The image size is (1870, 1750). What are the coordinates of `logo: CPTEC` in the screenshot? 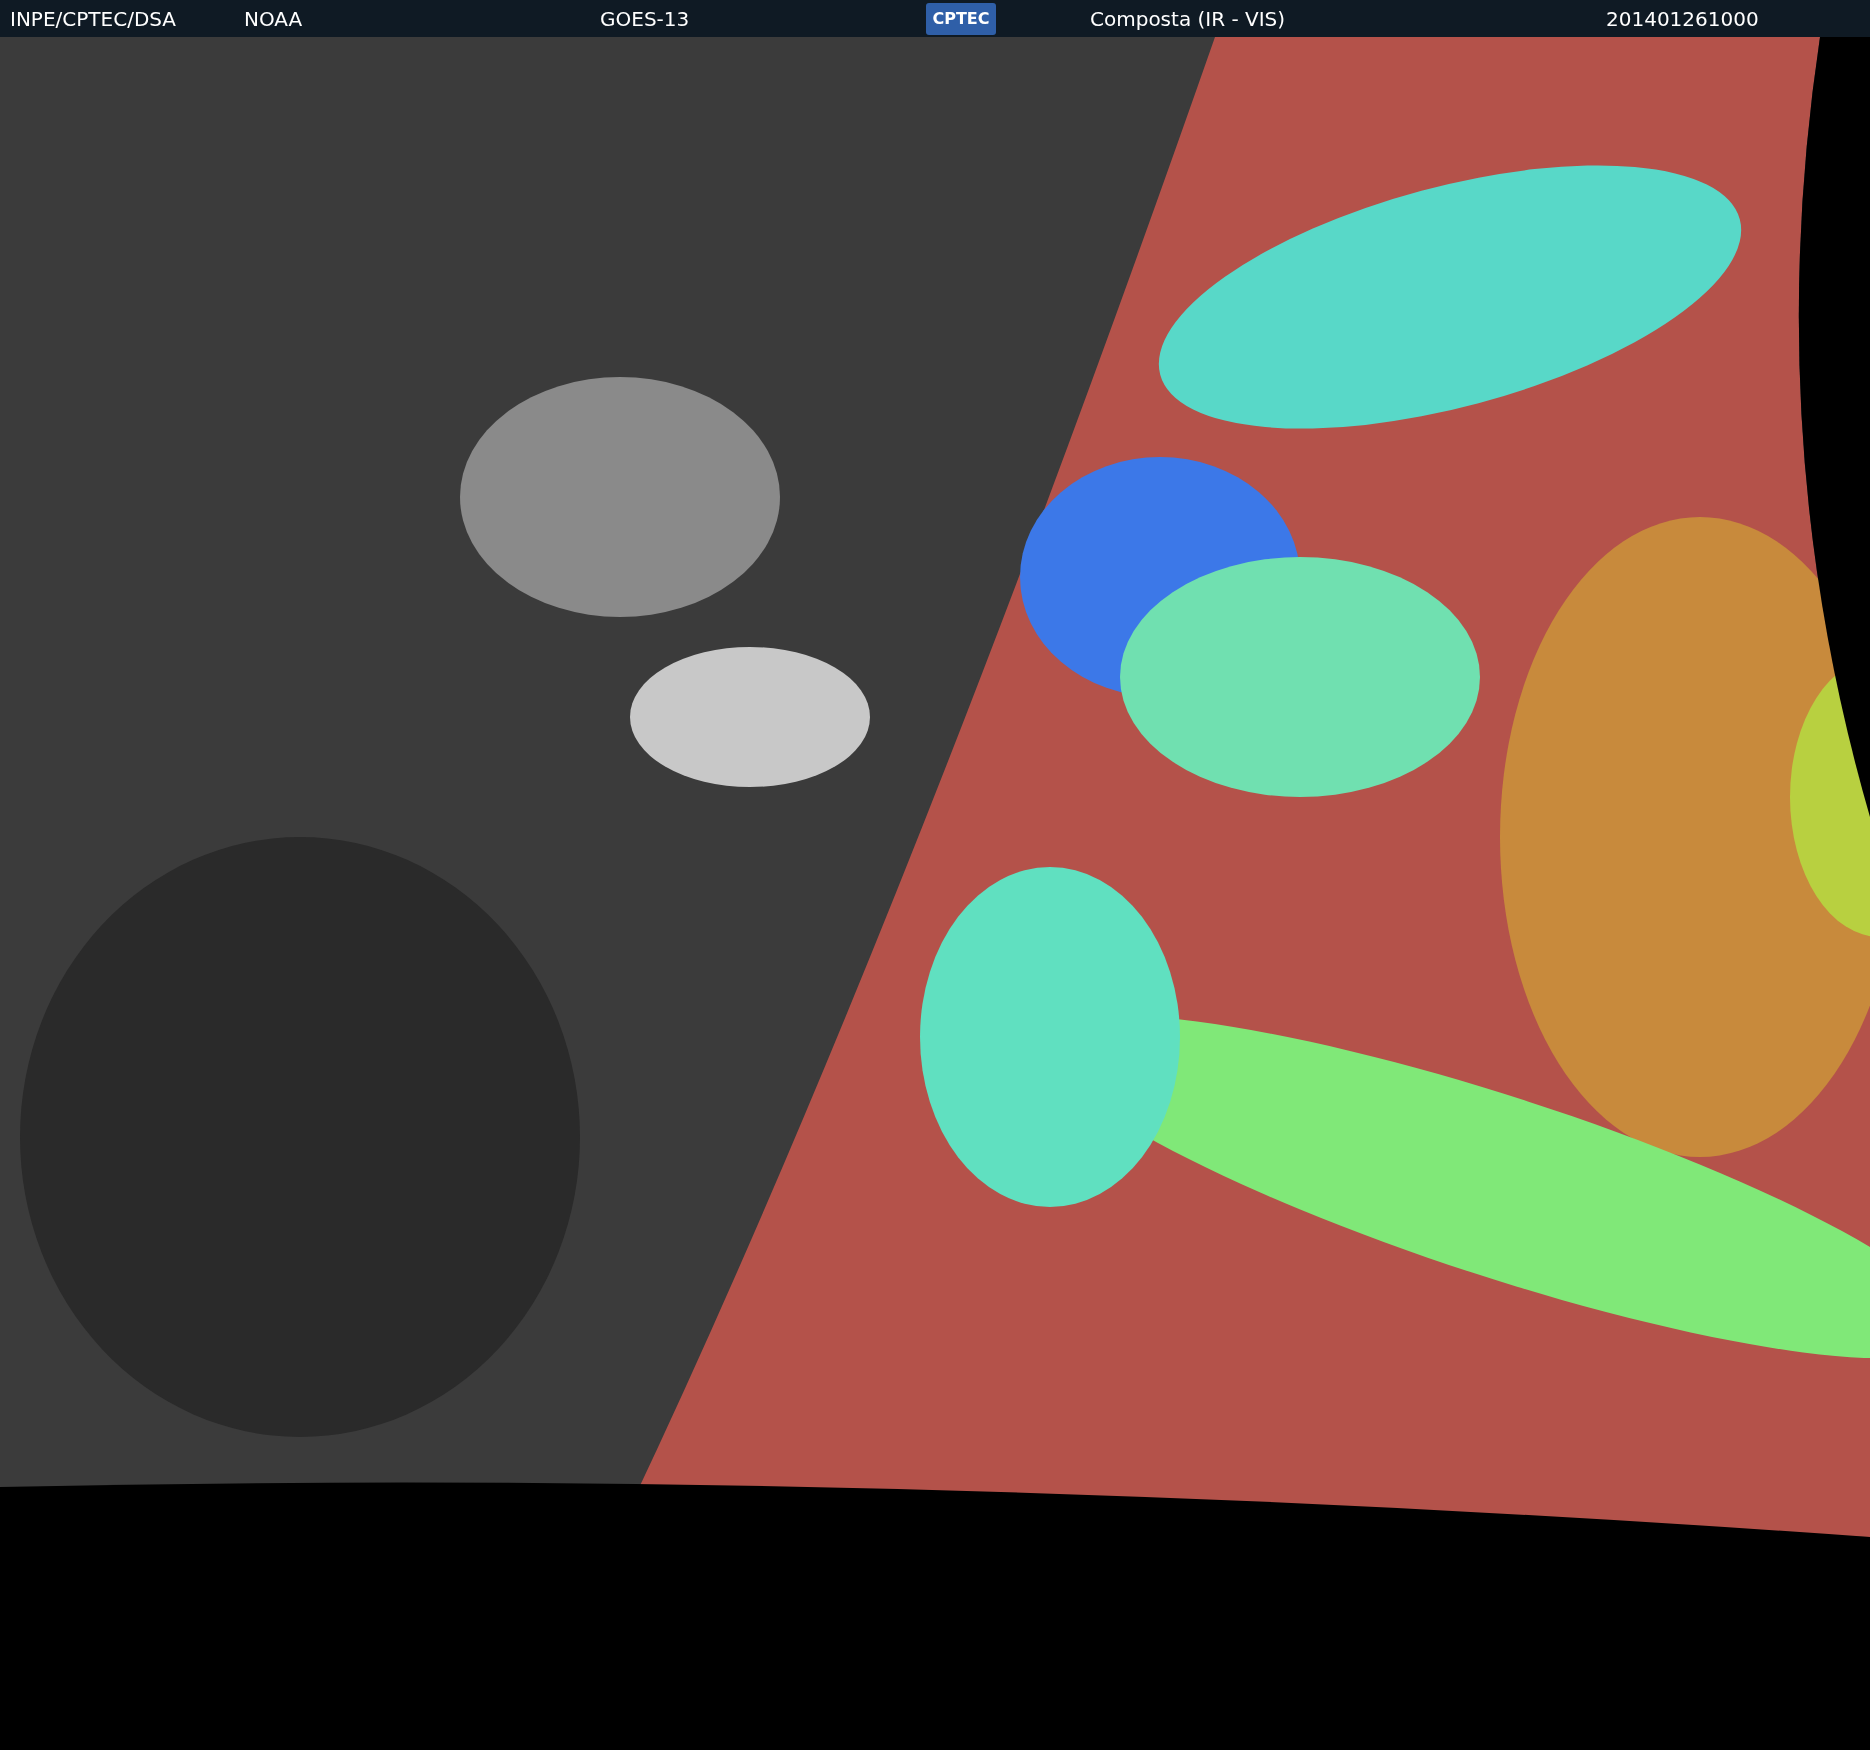 It's located at (961, 18).